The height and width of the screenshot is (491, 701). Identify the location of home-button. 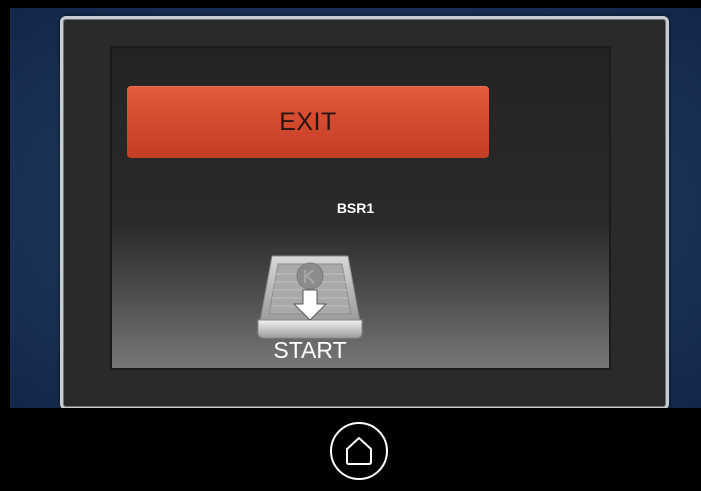
(359, 451).